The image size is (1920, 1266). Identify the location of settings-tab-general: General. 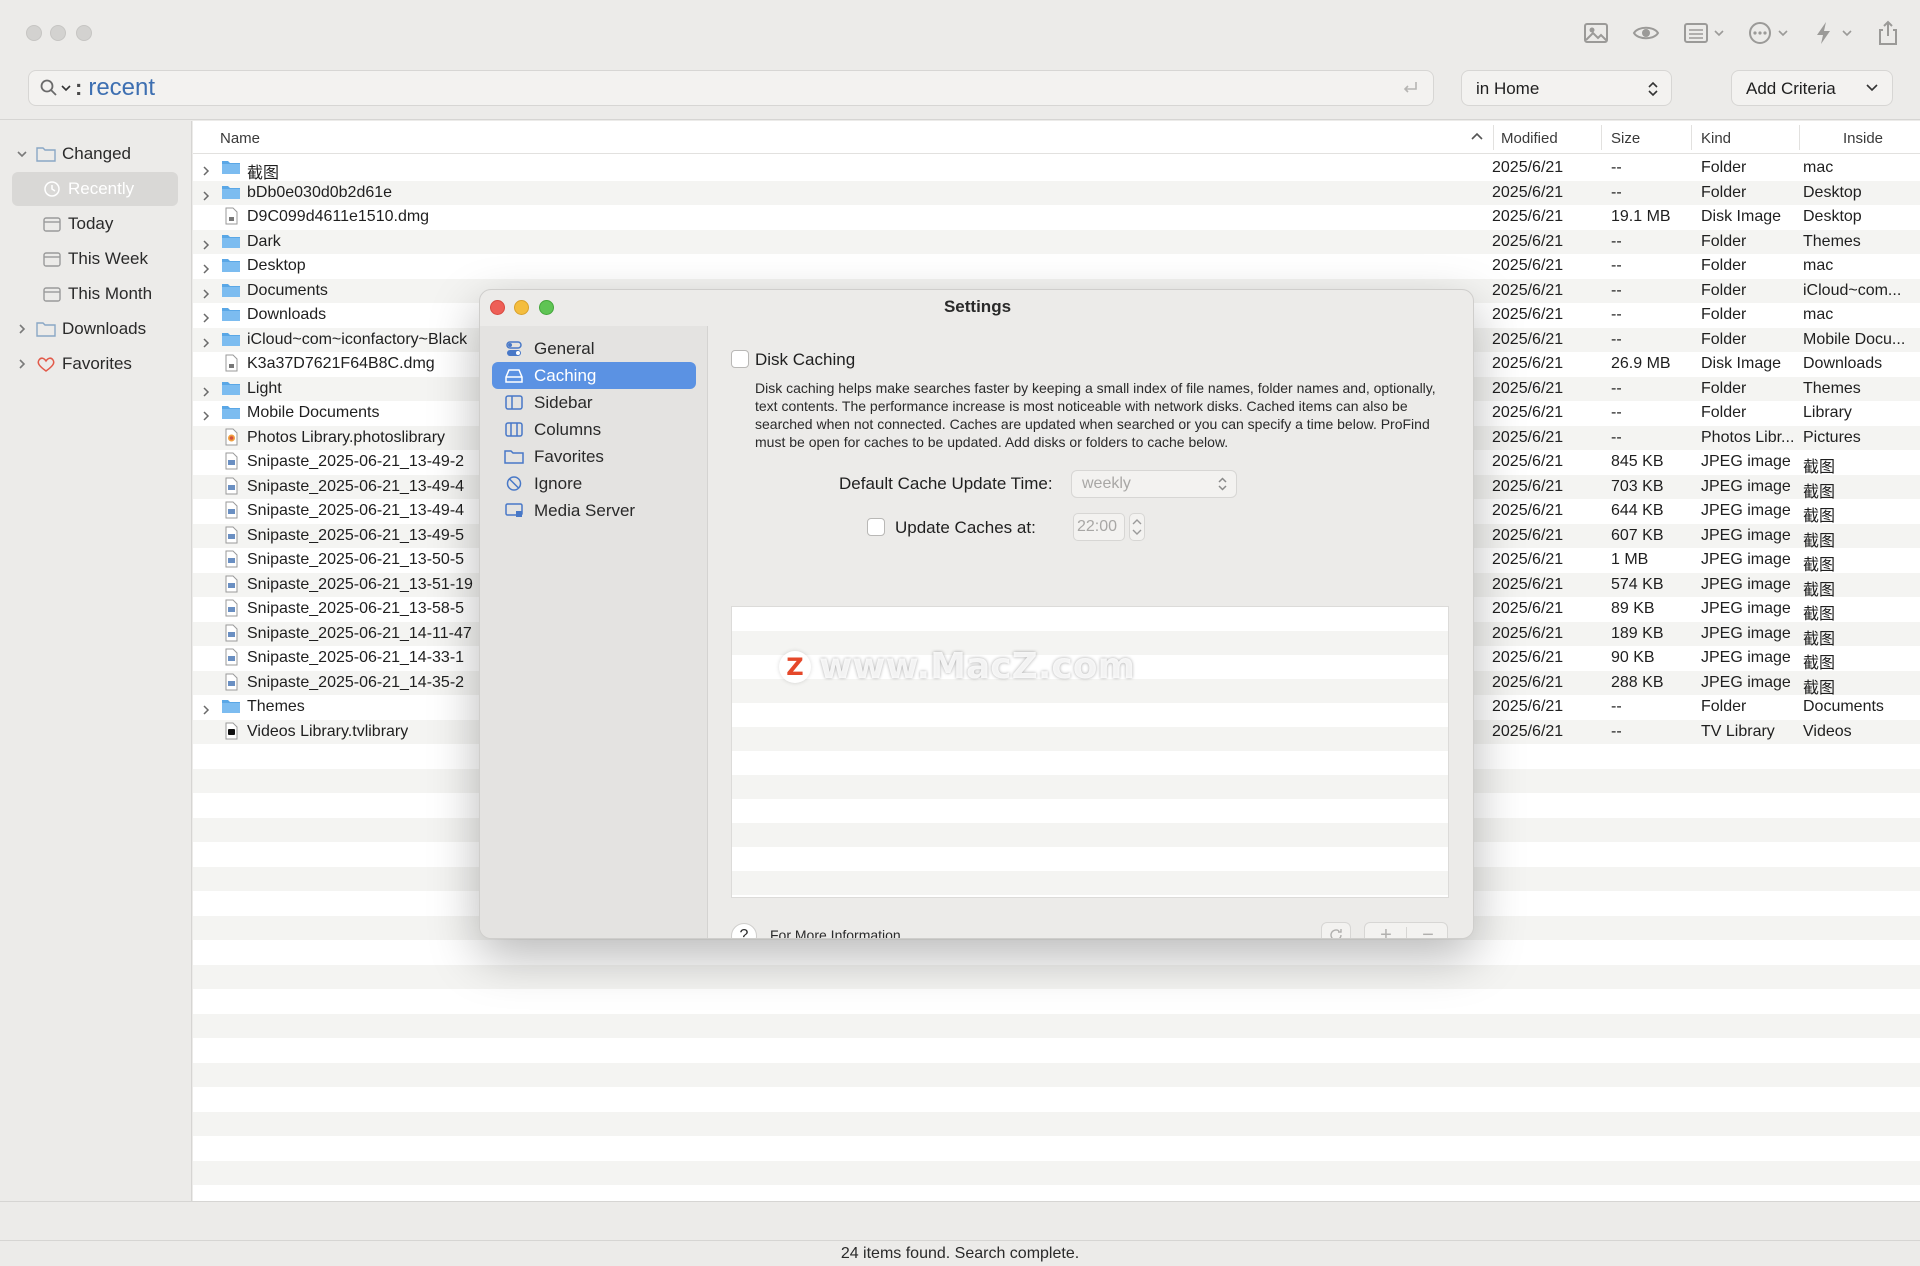
(594, 348).